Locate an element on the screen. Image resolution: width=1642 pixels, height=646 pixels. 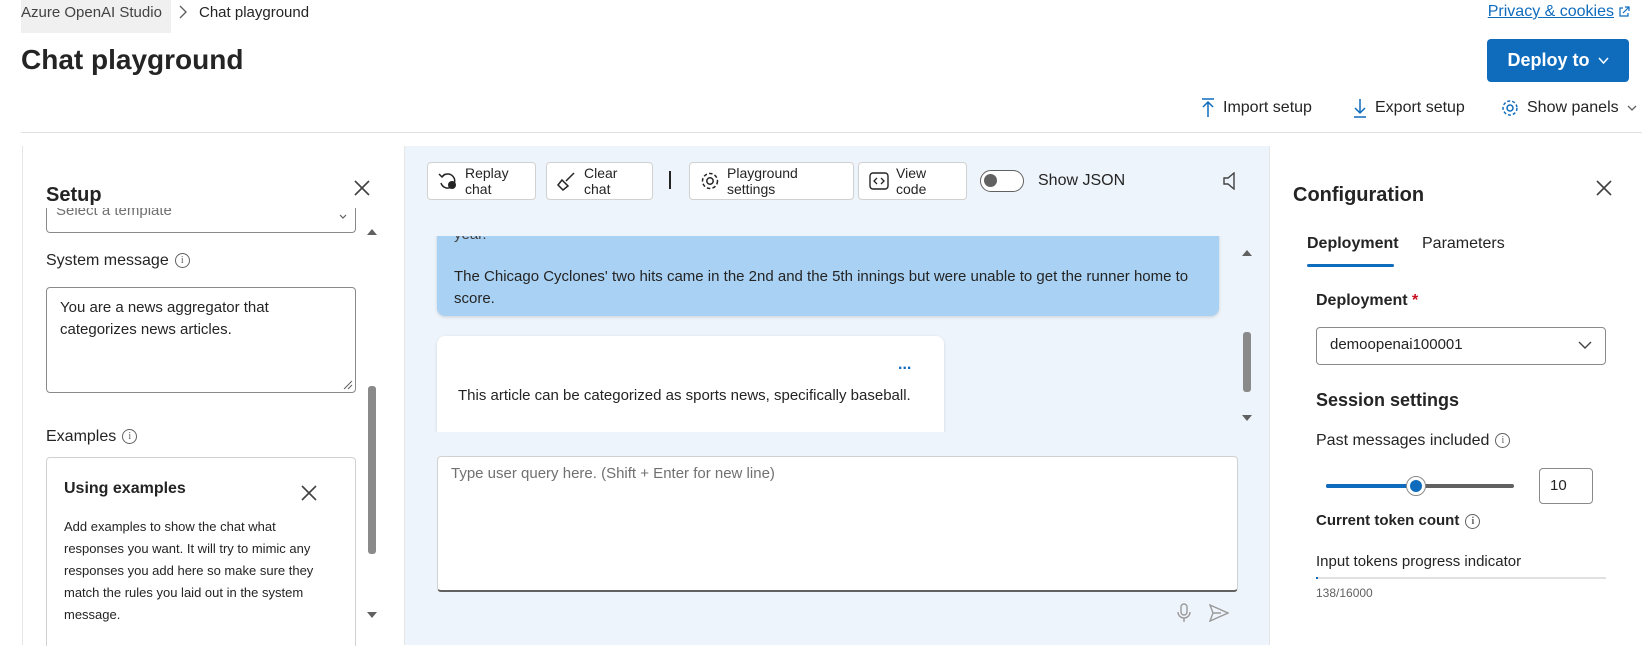
deployment-select: demoopenai100001 is located at coordinates (1461, 346).